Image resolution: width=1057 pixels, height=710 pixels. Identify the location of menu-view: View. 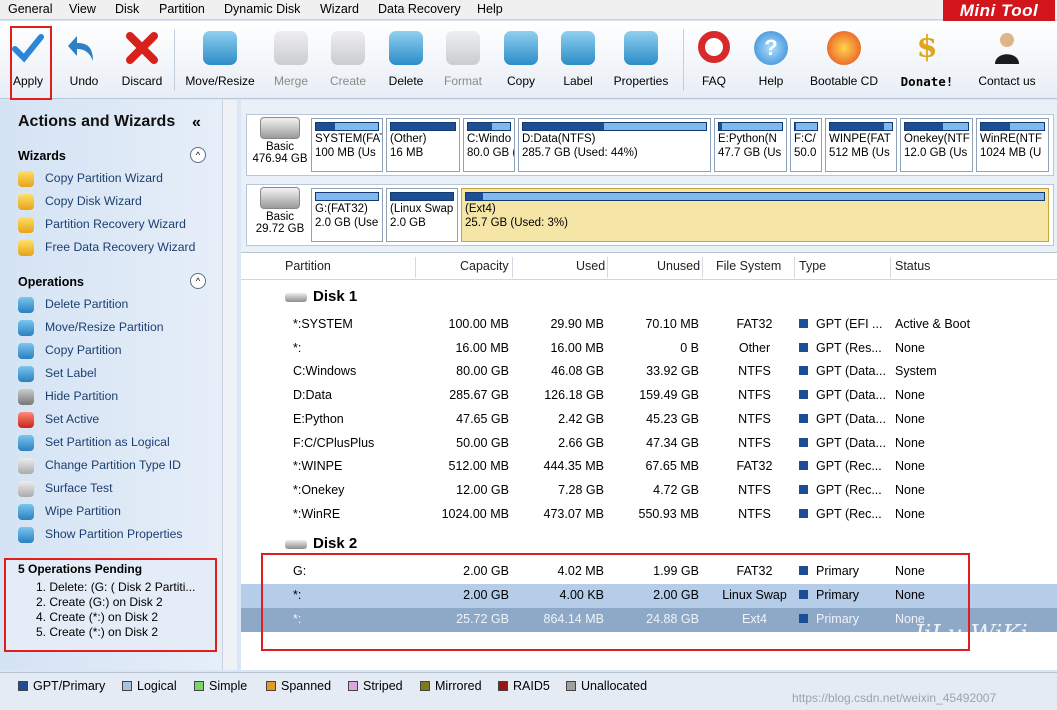
(82, 9).